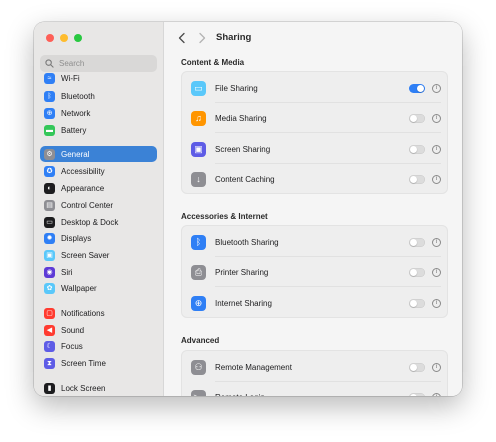 Image resolution: width=496 pixels, height=442 pixels. What do you see at coordinates (253, 367) in the screenshot?
I see `row-label: Remote Management` at bounding box center [253, 367].